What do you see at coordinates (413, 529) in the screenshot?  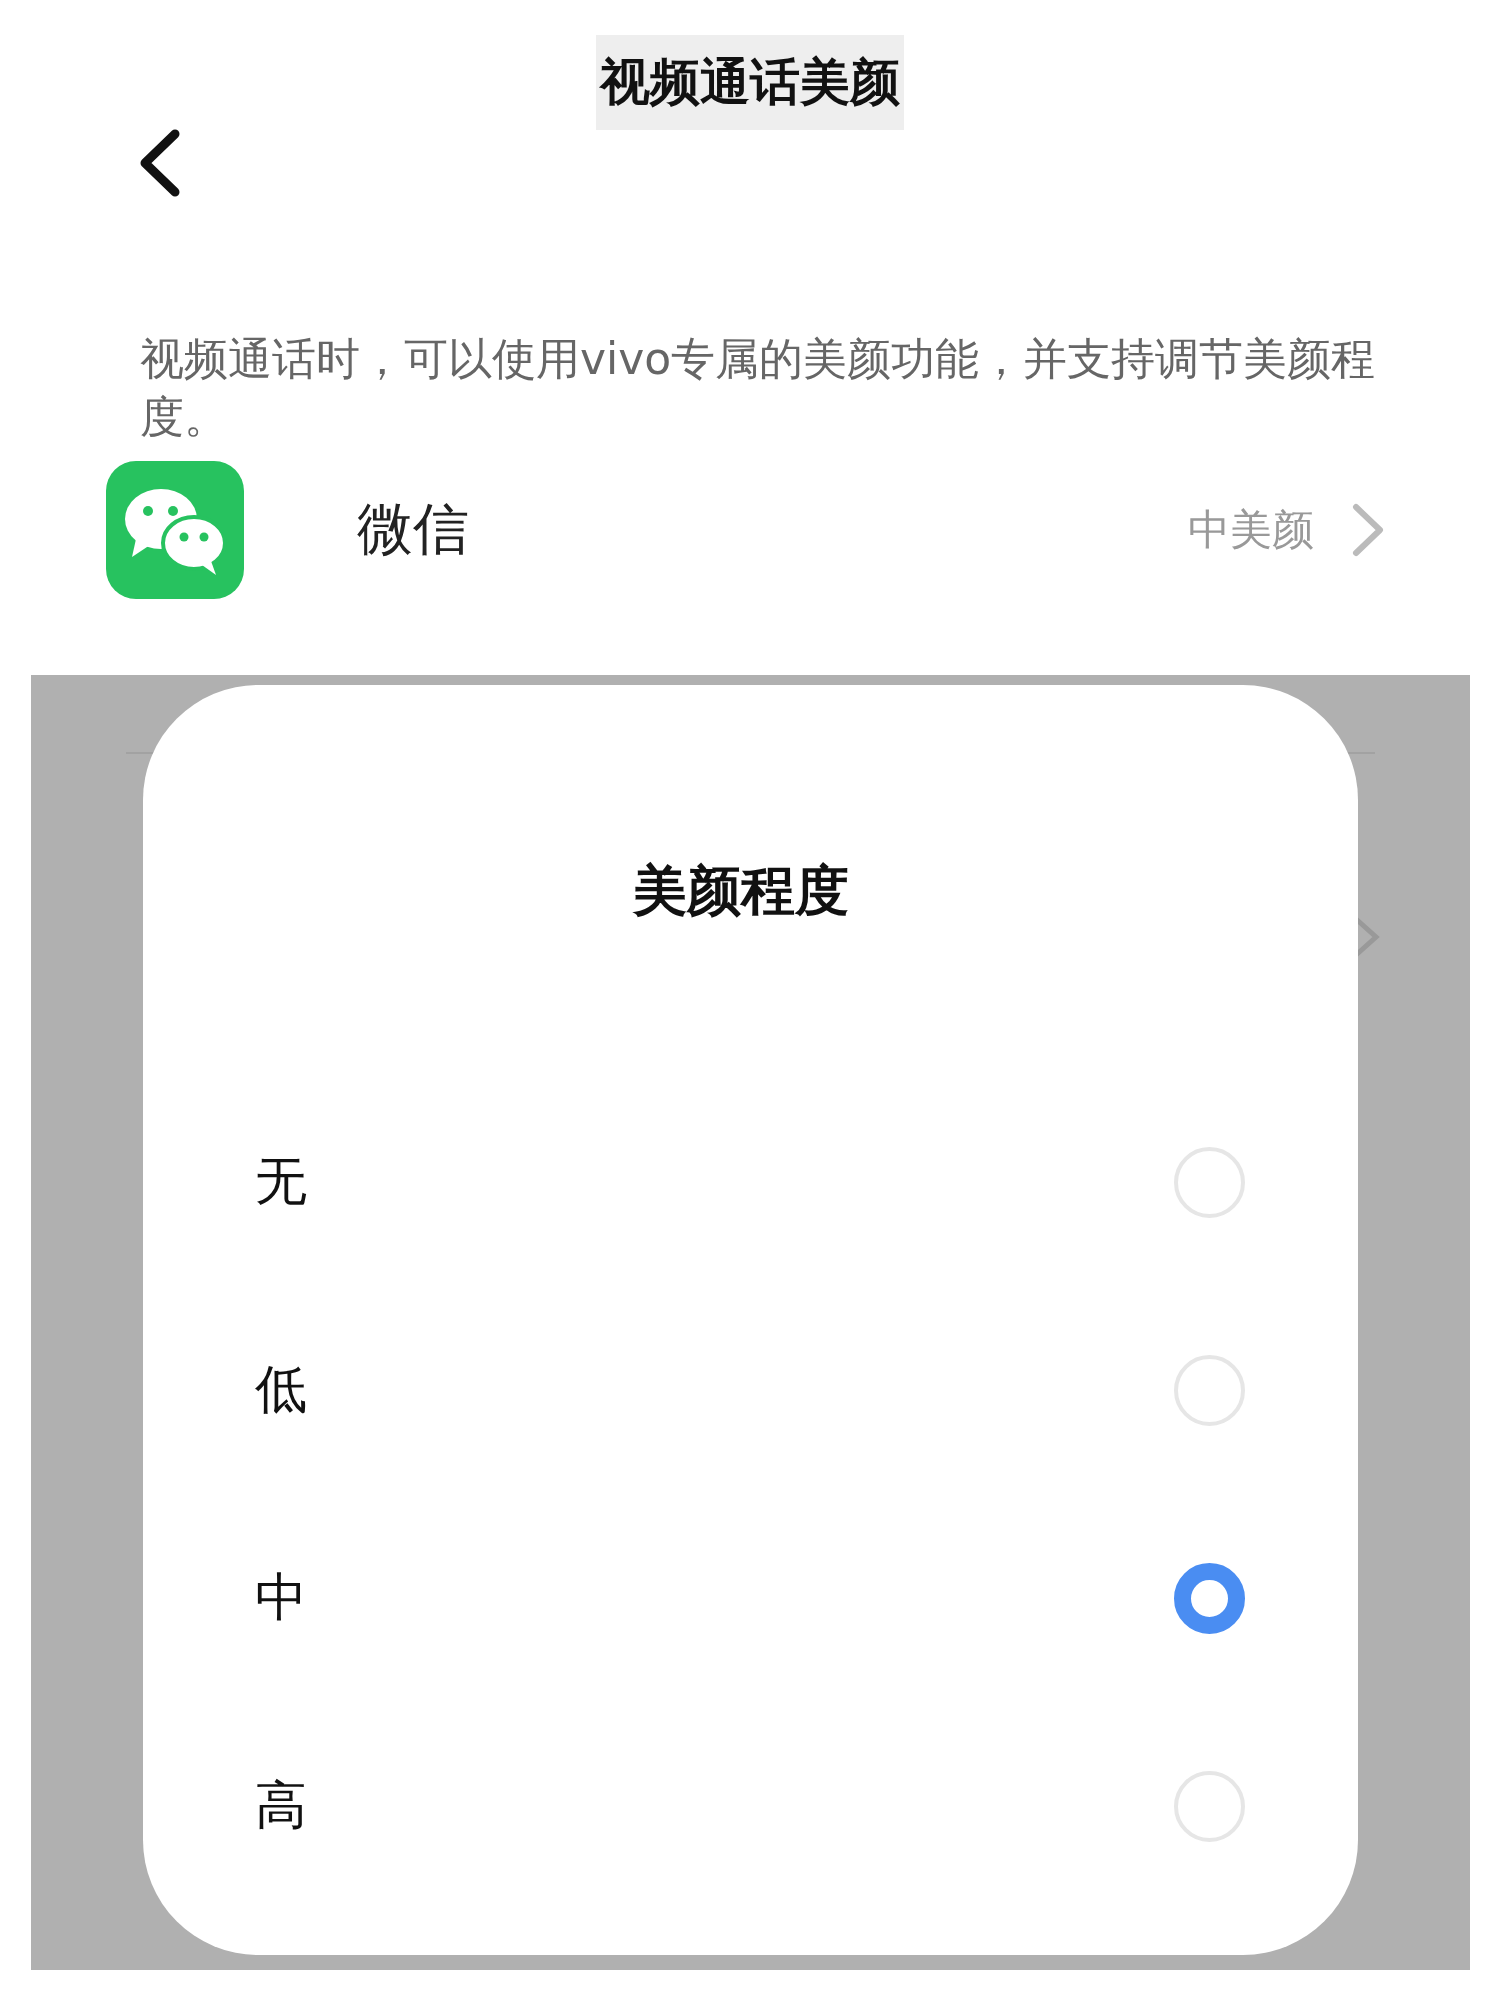 I see `app-name: 微信` at bounding box center [413, 529].